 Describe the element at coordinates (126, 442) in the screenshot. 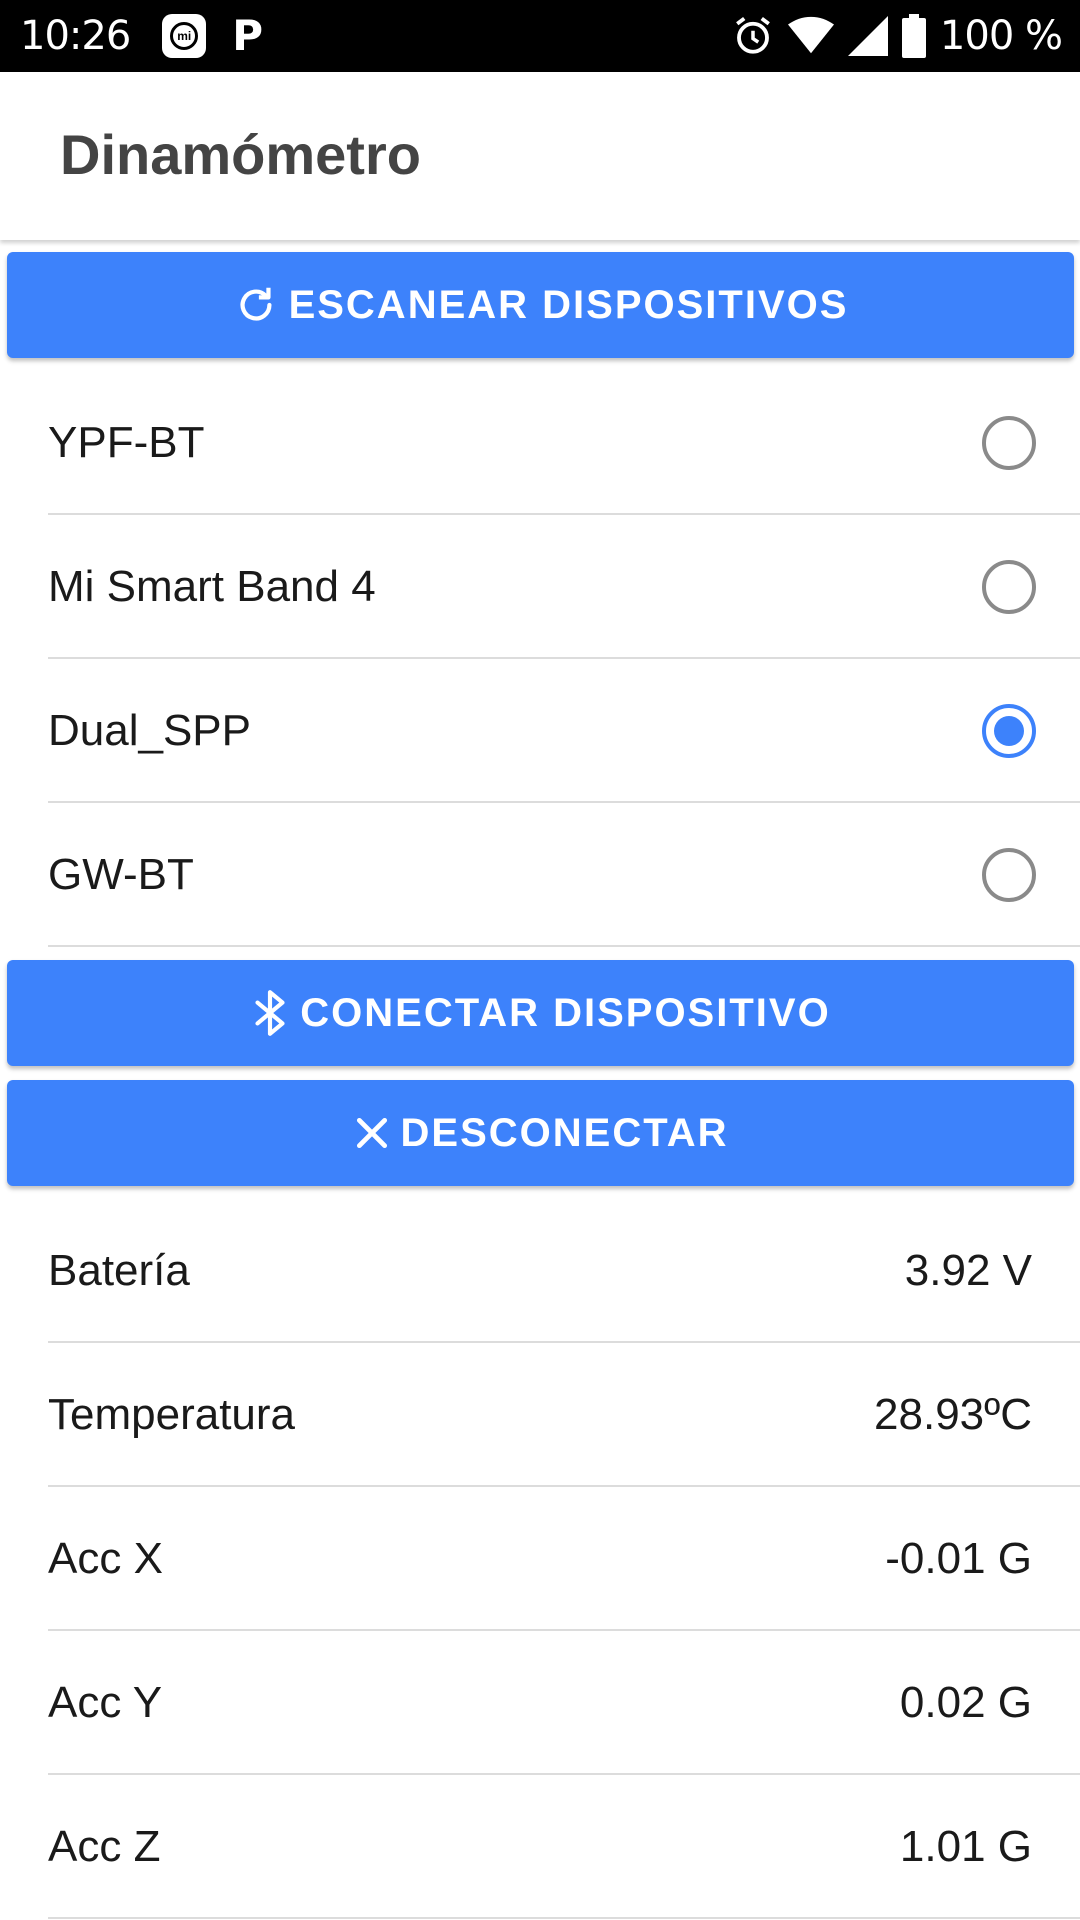

I see `device-name: YPF-BT` at that location.